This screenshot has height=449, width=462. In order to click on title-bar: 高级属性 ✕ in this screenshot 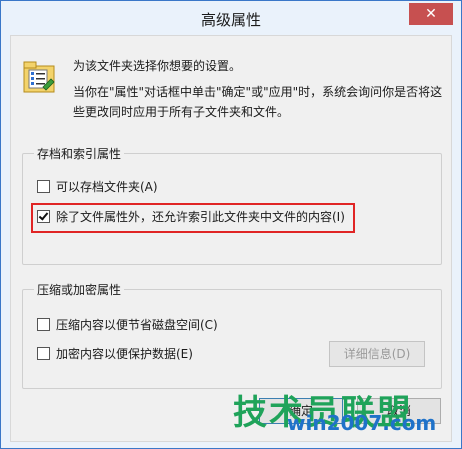, I will do `click(231, 18)`.